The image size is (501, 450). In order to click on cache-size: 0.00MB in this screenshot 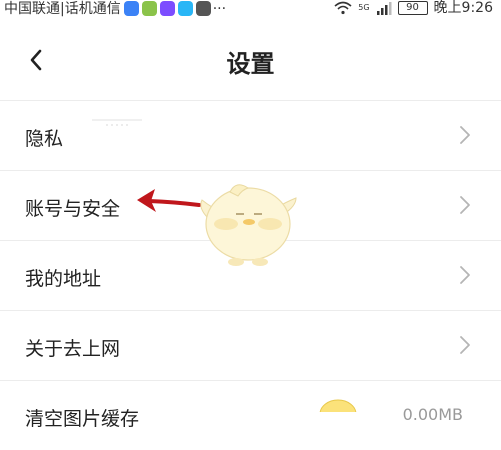, I will do `click(432, 414)`.